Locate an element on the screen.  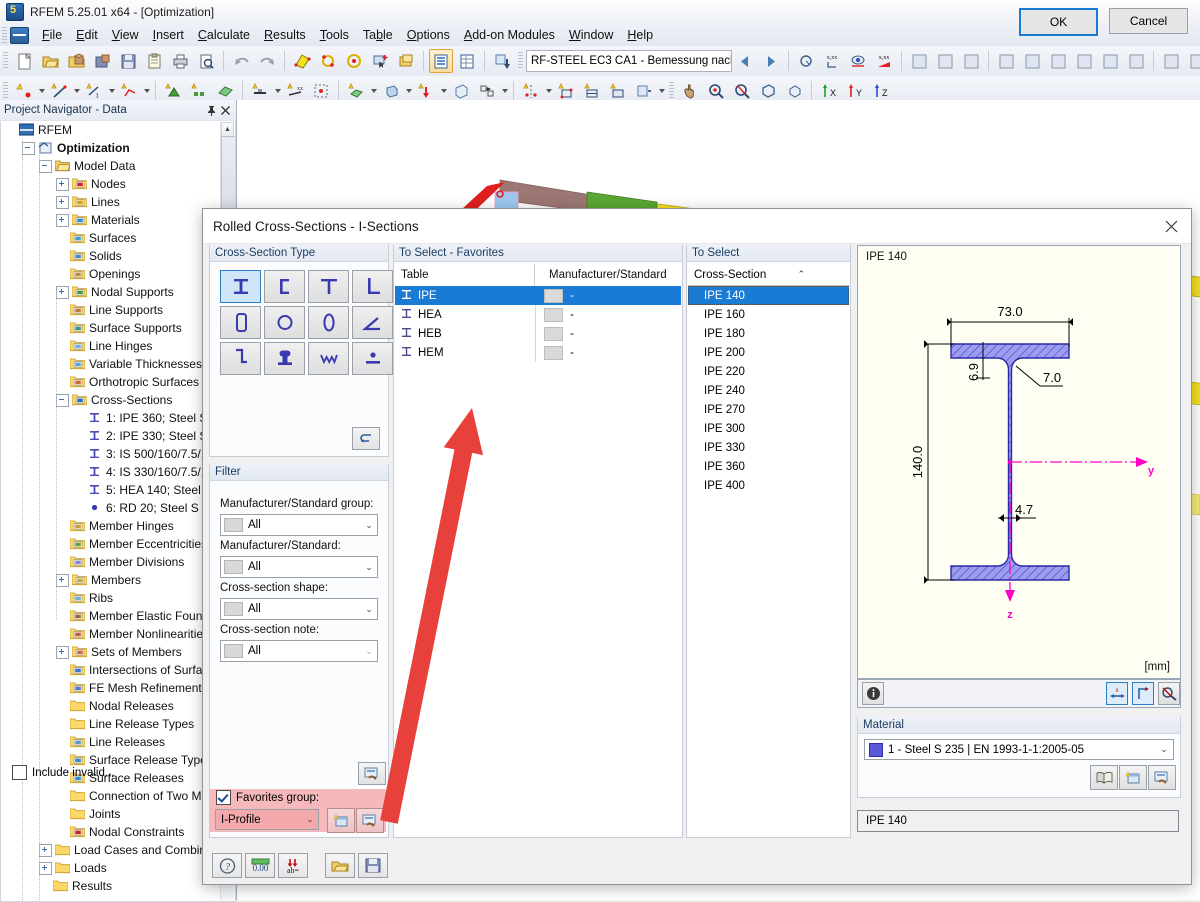
tree-item-ribs: Ribs is located at coordinates (118, 598).